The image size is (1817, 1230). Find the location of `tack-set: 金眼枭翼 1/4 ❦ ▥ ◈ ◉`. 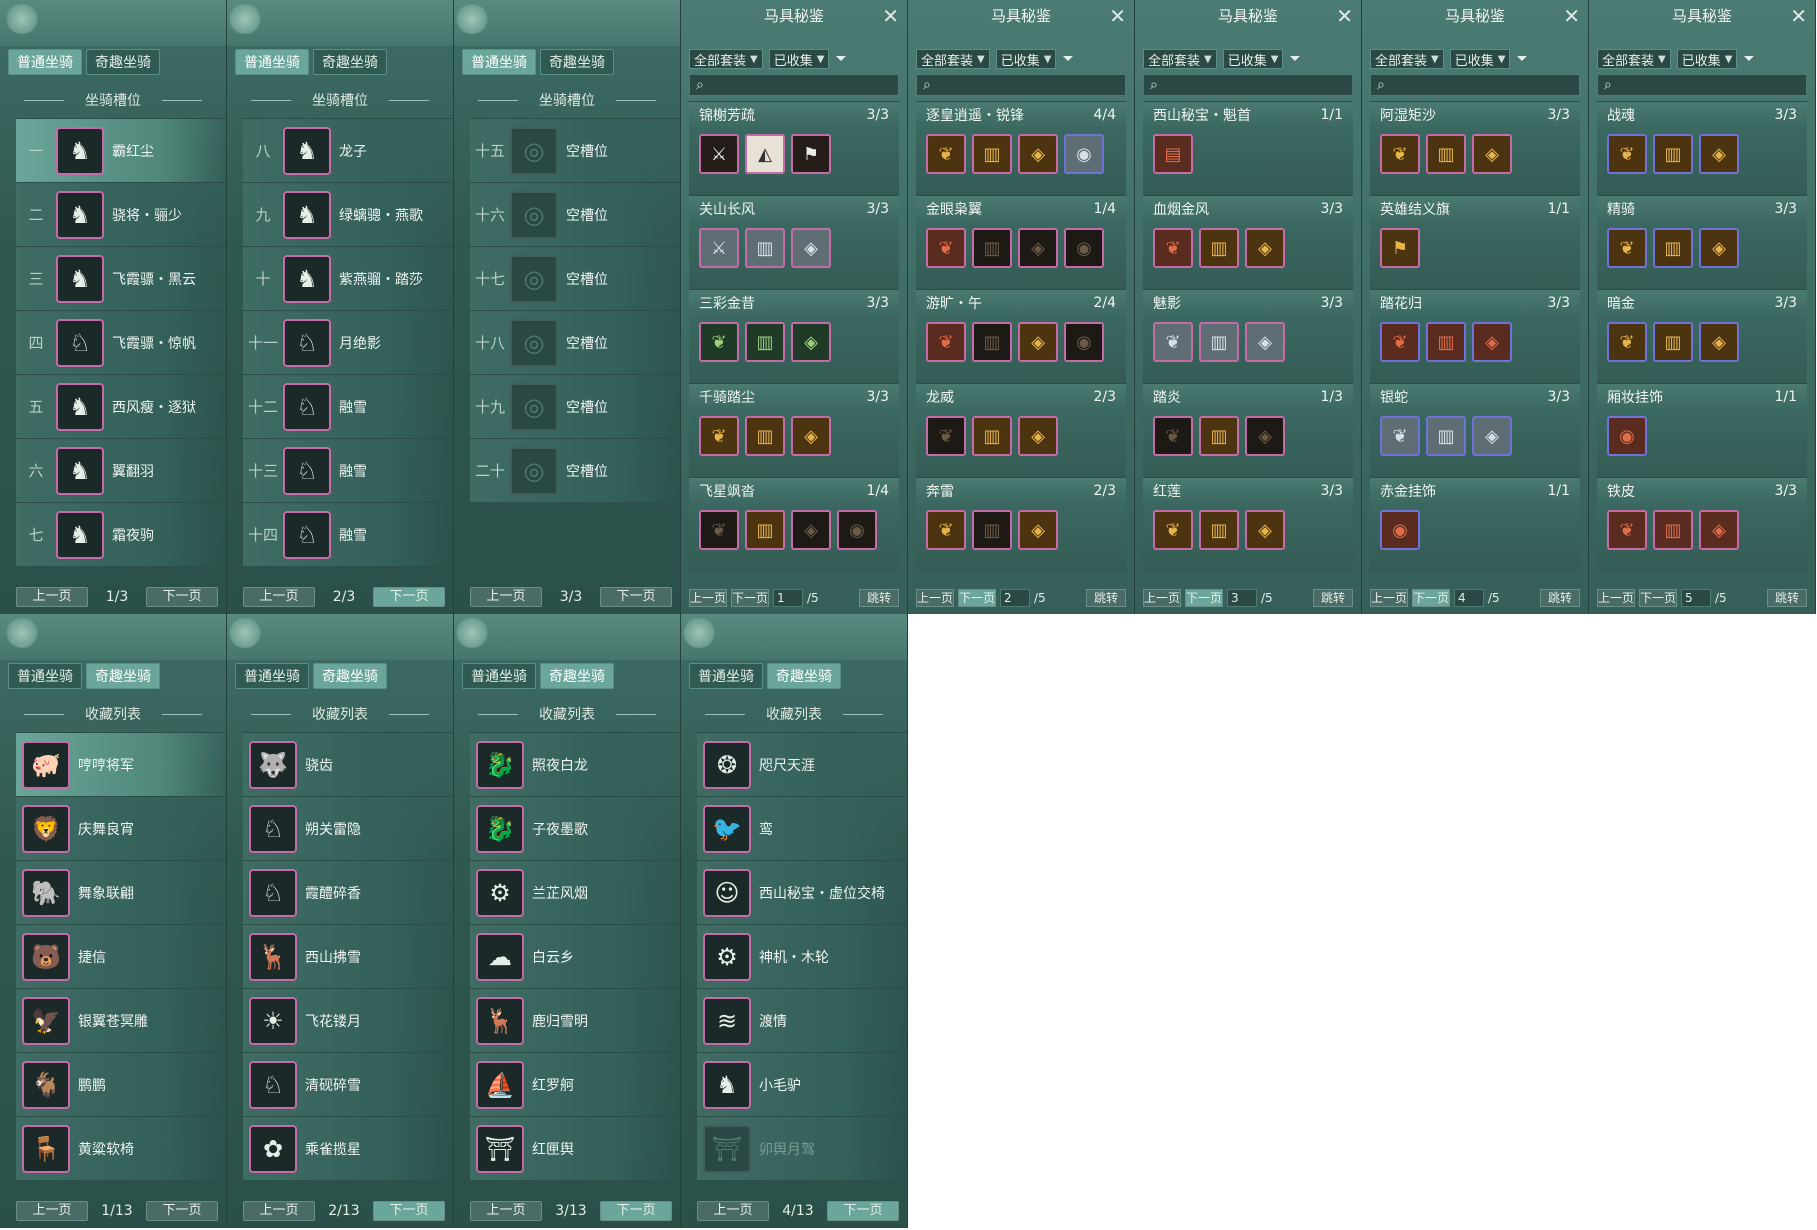

tack-set: 金眼枭翼 1/4 ❦ ▥ ◈ ◉ is located at coordinates (1021, 242).